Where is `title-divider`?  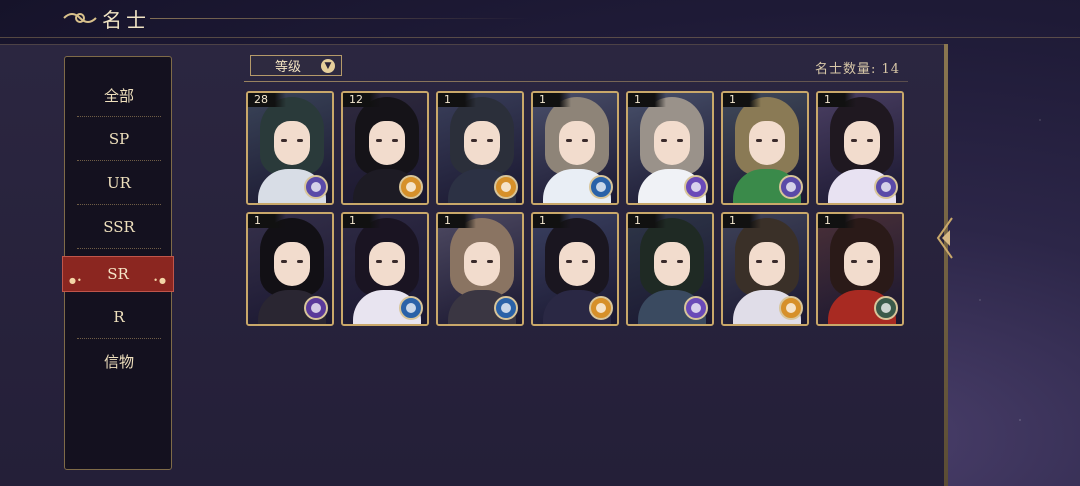 title-divider is located at coordinates (340, 18).